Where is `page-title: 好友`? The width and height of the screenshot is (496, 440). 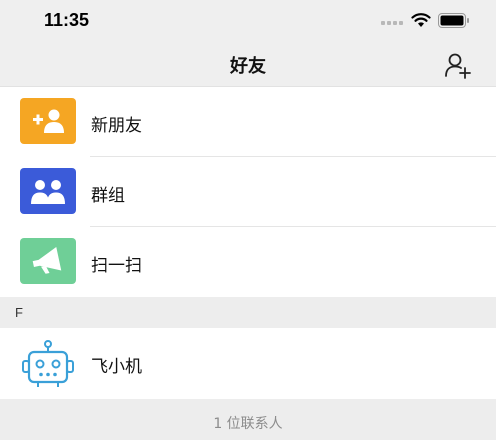
page-title: 好友 is located at coordinates (248, 66).